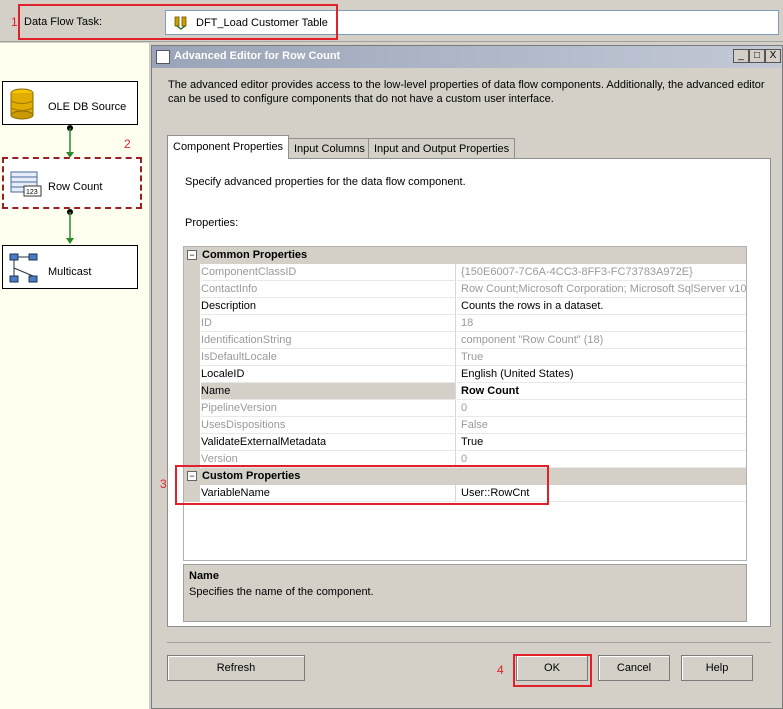  What do you see at coordinates (601, 272) in the screenshot?
I see `property-value: {150E6007-7C6A-4CC3-8FF3-FC73783A972E}` at bounding box center [601, 272].